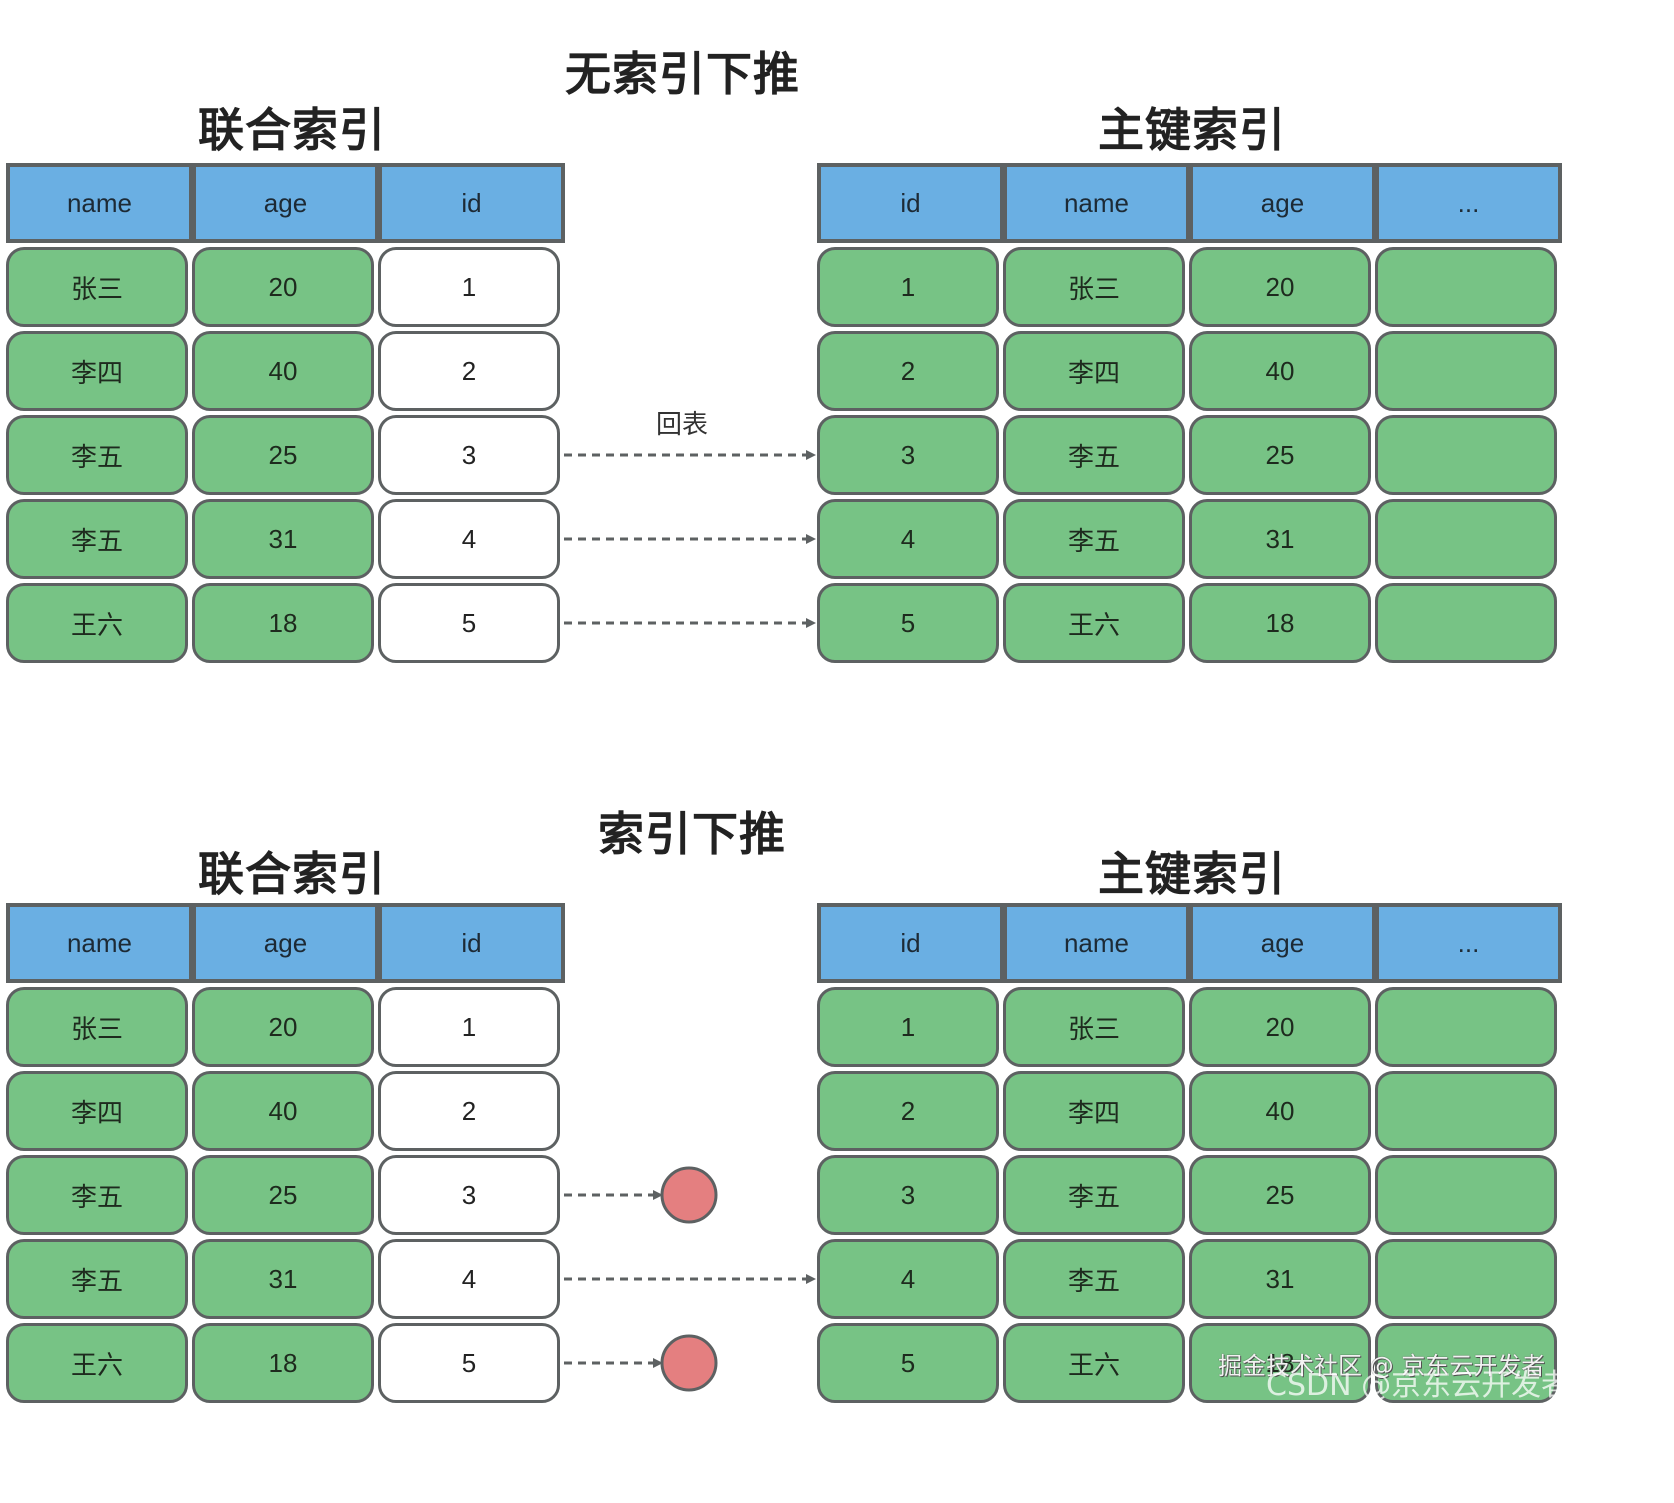 This screenshot has width=1674, height=1503. What do you see at coordinates (1419, 1385) in the screenshot?
I see `csdn-watermark: CSDN @京东云开发者` at bounding box center [1419, 1385].